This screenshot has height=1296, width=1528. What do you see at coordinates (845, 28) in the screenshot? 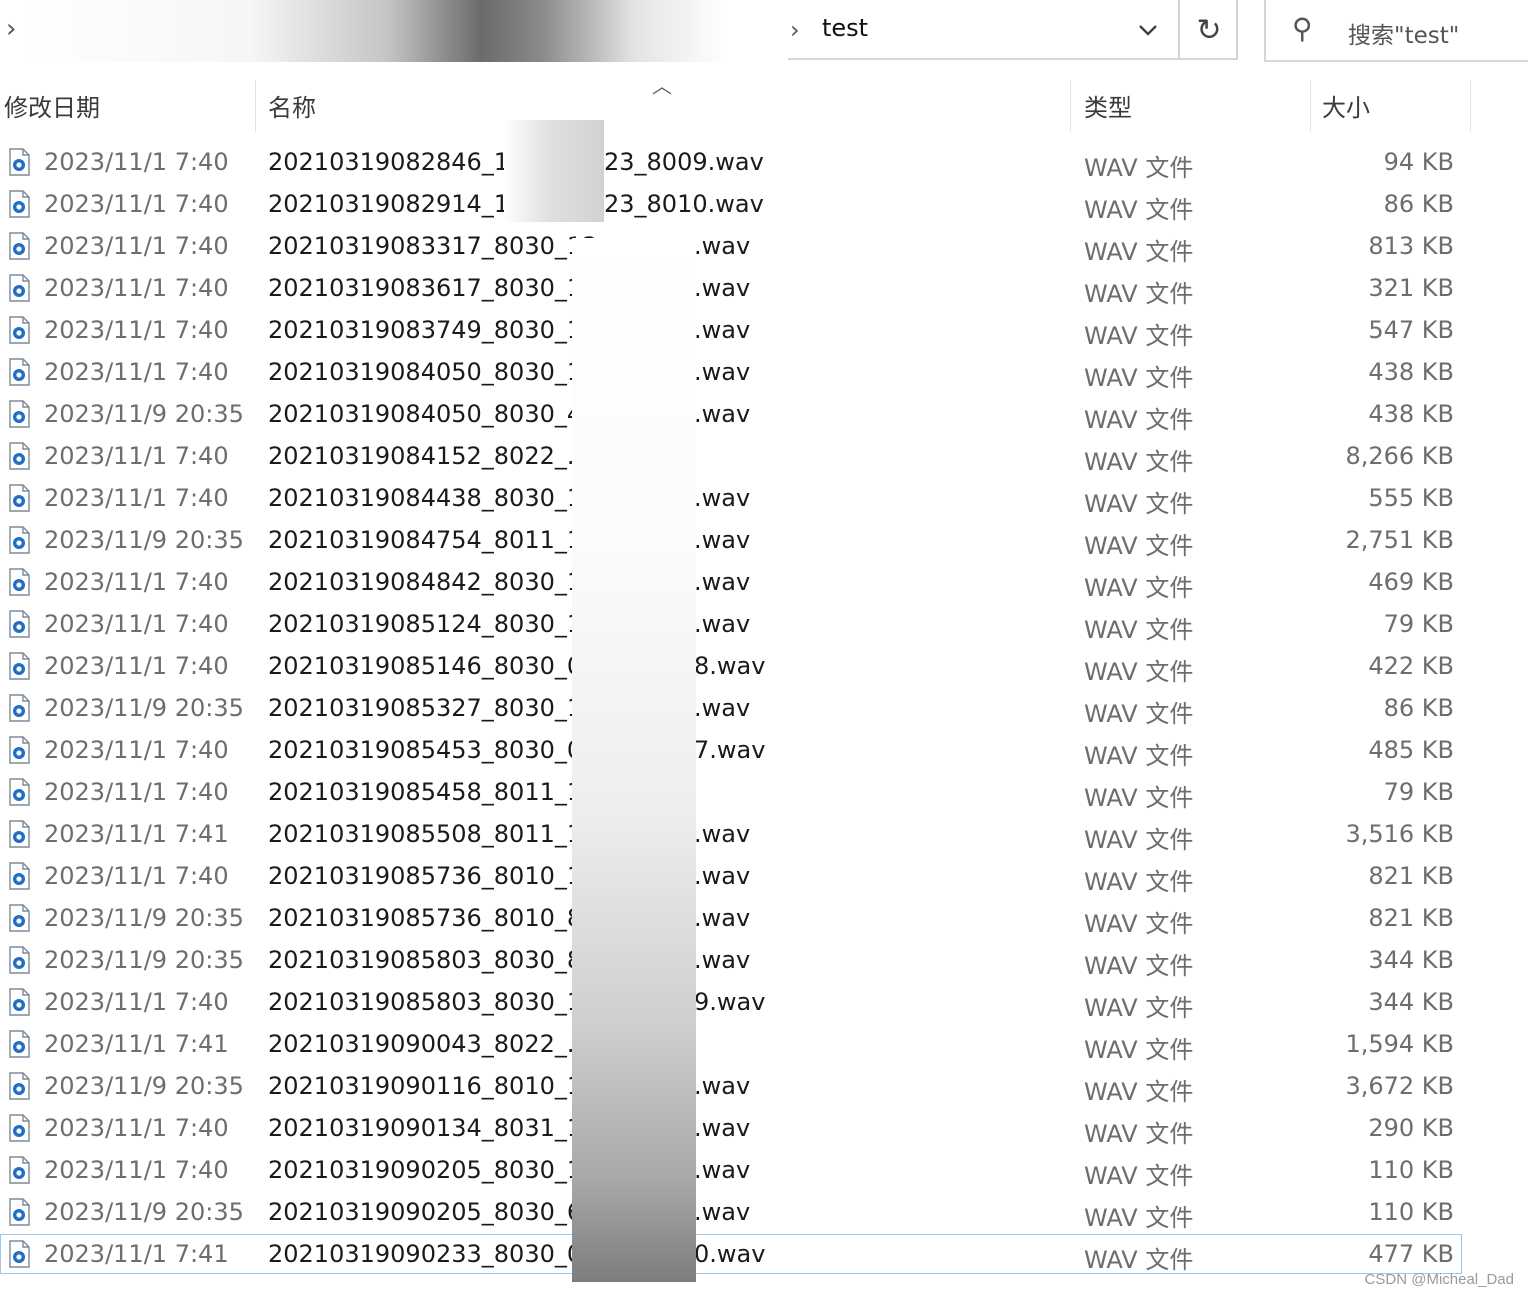
I see `breadcrumb-current-folder: test` at bounding box center [845, 28].